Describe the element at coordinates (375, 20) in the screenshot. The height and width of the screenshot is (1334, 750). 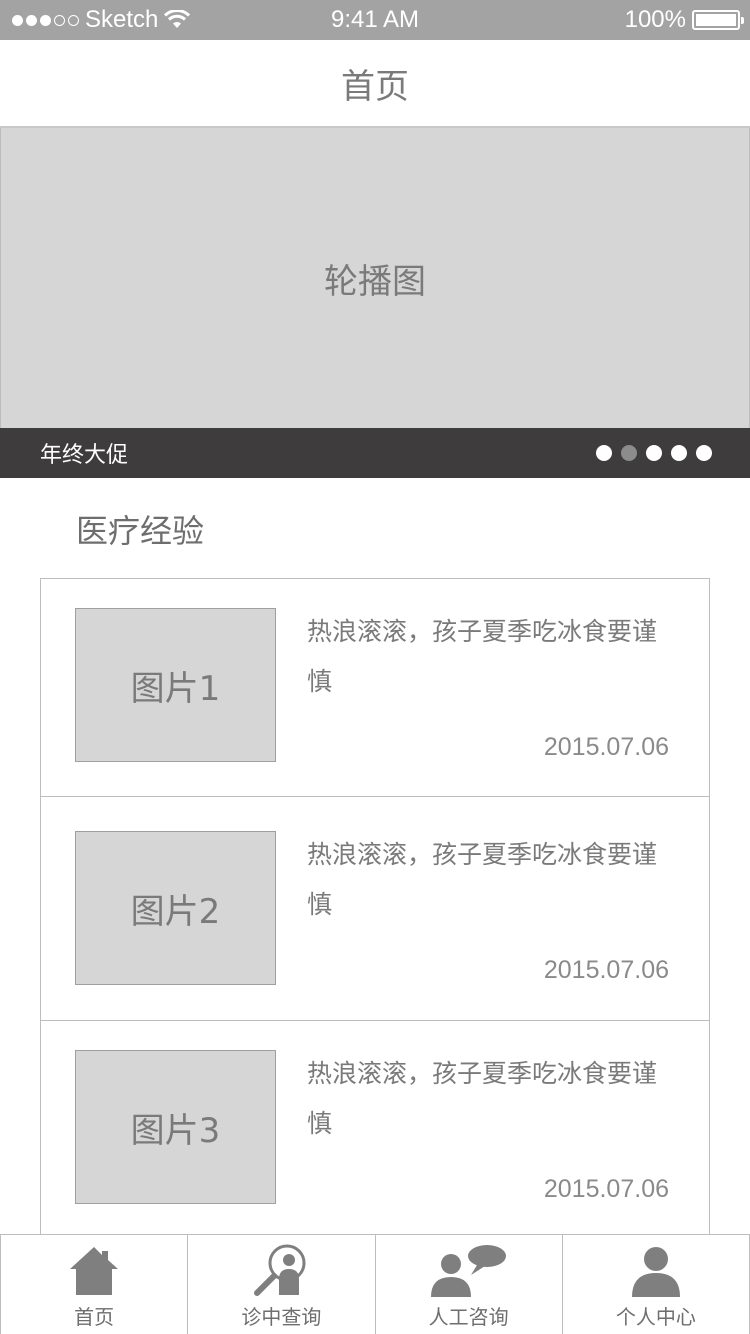
I see `status-bar: Sketch 9:41 AM 100%` at that location.